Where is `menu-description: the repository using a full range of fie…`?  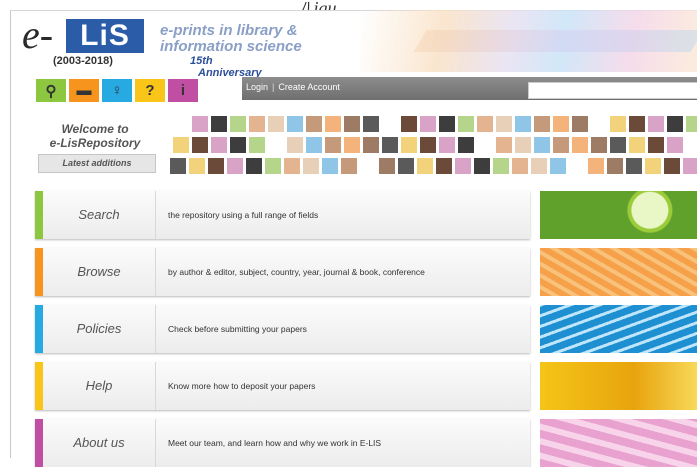
menu-description: the repository using a full range of fie… is located at coordinates (243, 215).